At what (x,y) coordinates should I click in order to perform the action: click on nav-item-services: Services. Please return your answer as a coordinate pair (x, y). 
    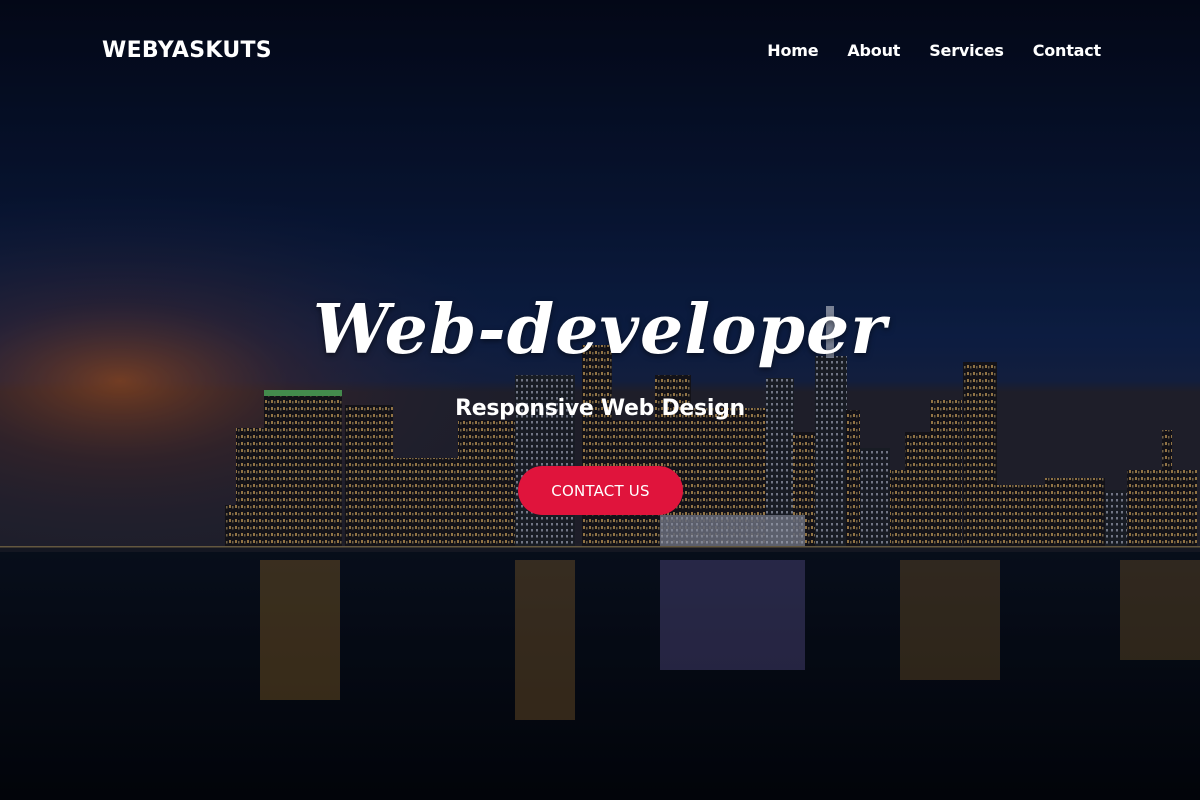
    Looking at the image, I should click on (966, 51).